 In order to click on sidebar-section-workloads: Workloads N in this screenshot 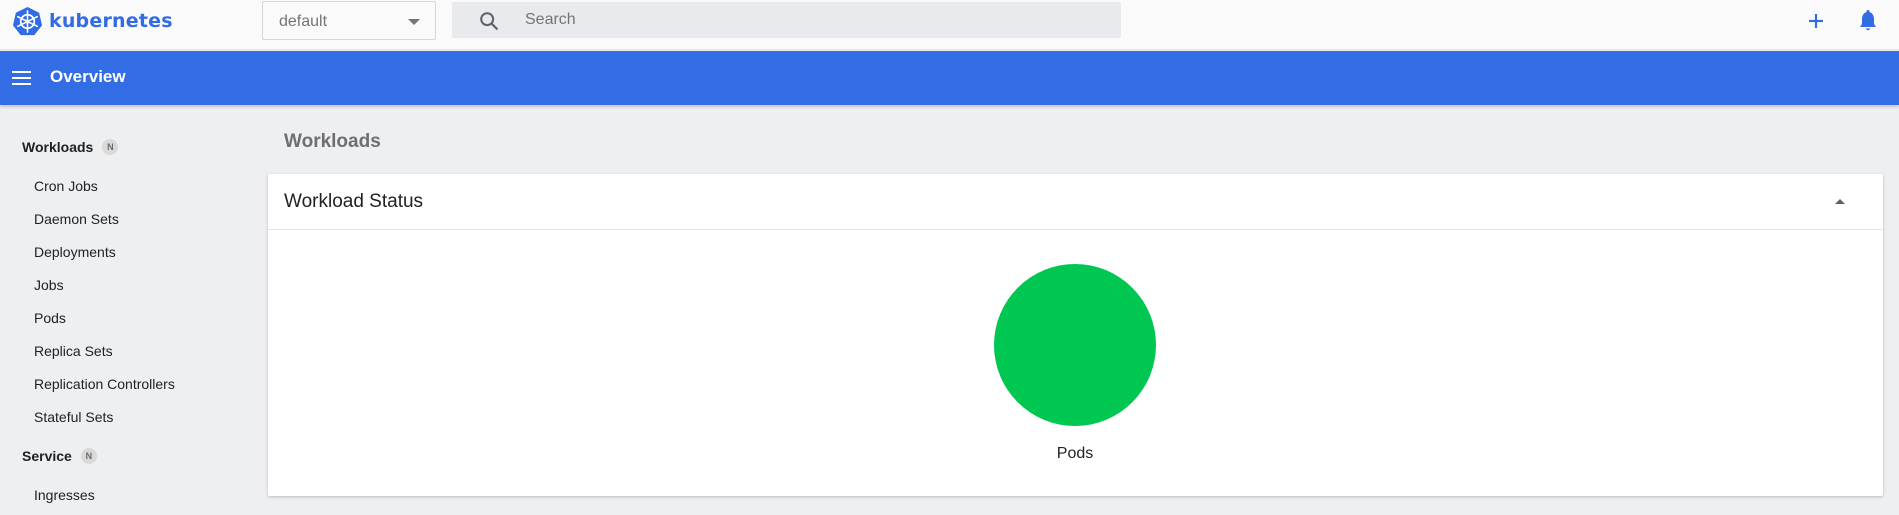, I will do `click(70, 147)`.